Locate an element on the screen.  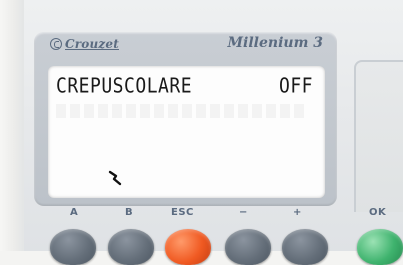
brand-name: Crouzet is located at coordinates (92, 44).